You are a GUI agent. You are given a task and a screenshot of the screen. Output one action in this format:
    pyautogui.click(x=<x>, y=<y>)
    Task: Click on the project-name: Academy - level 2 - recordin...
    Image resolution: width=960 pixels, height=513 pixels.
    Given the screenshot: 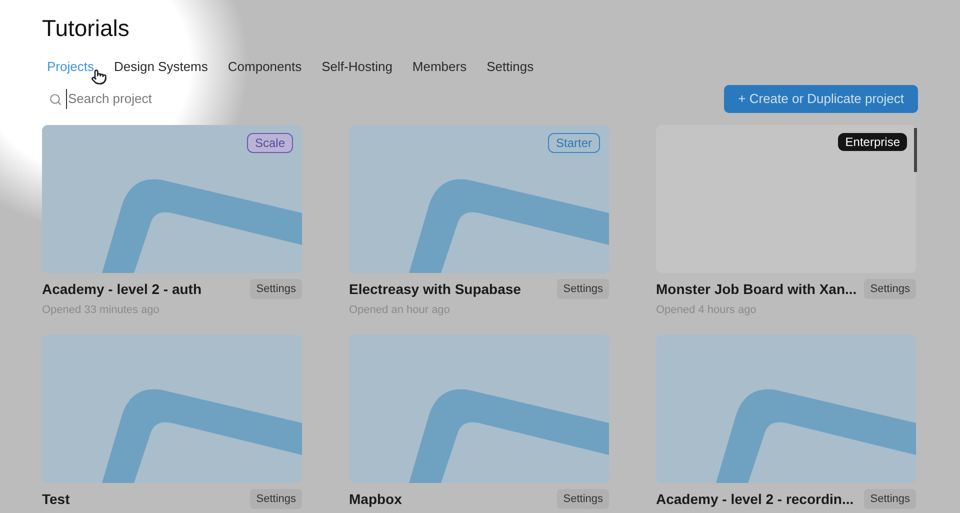 What is the action you would take?
    pyautogui.click(x=755, y=499)
    